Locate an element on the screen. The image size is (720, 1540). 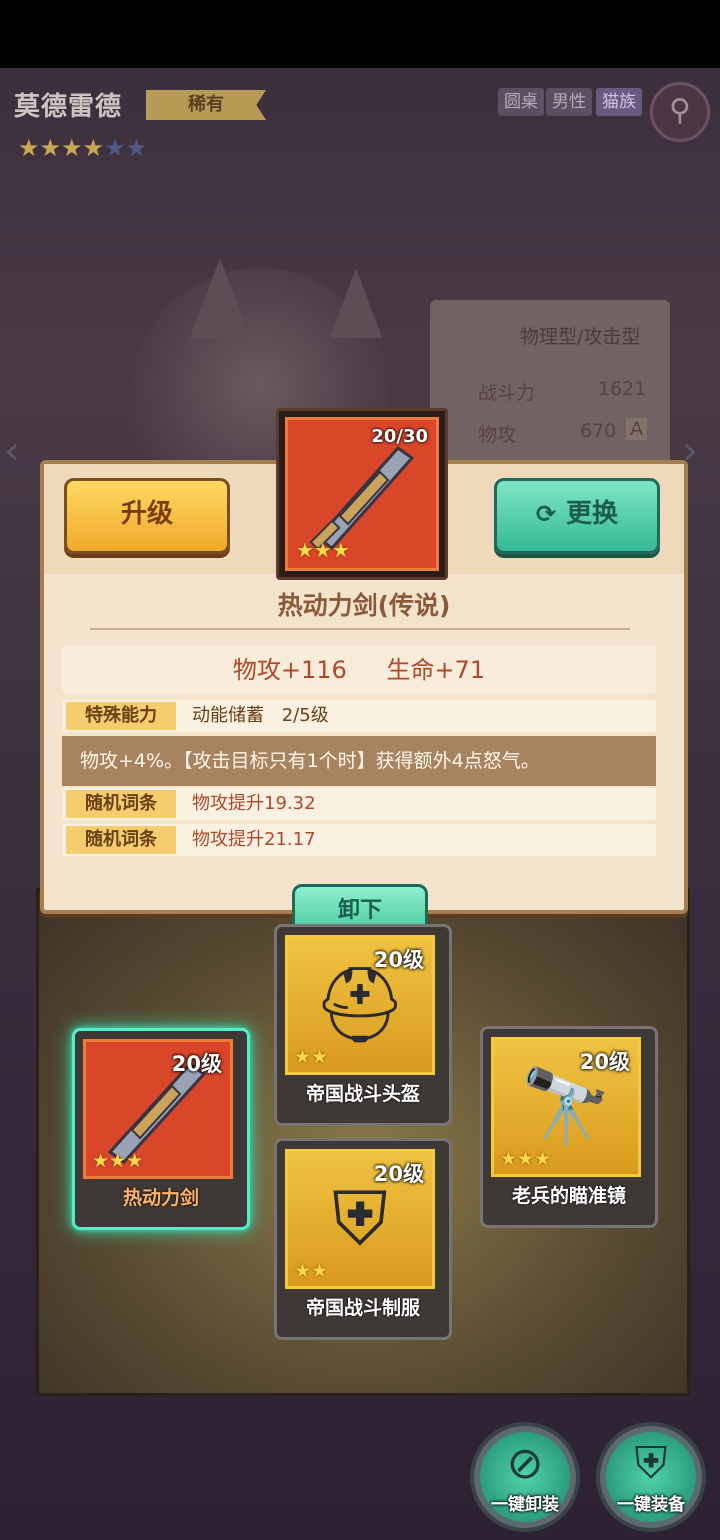
slot-name: 老兵的瞄准镜 is located at coordinates (568, 1196).